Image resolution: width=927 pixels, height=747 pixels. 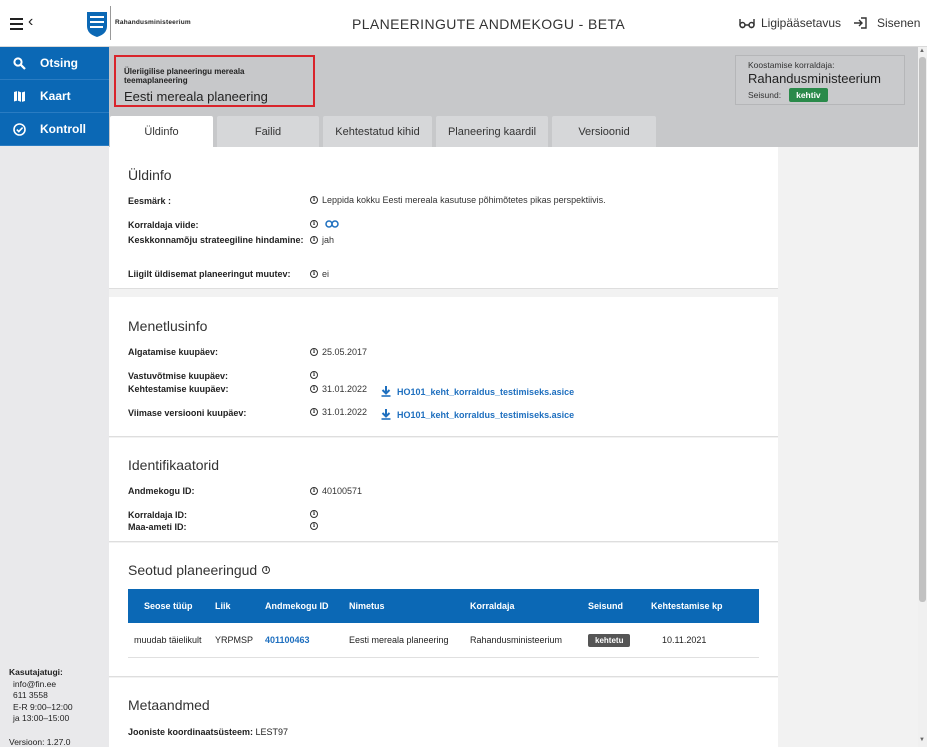 I want to click on link-icon, so click(x=332, y=224).